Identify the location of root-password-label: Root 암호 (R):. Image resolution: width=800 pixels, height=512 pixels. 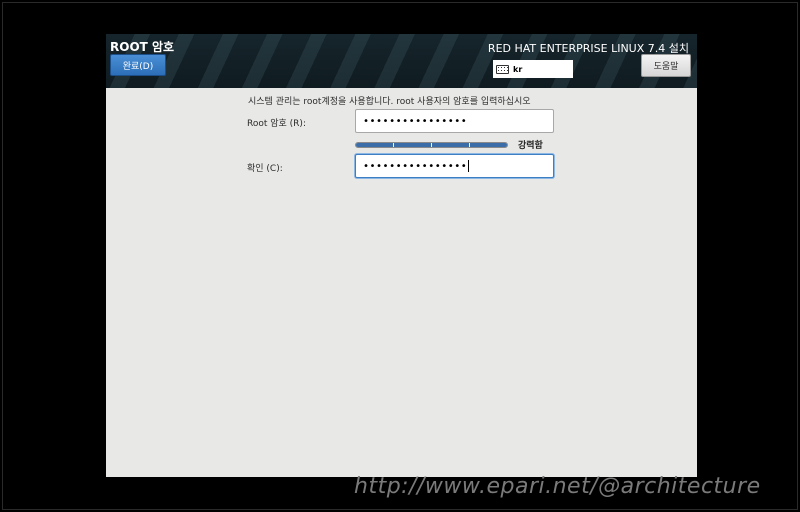
(276, 124).